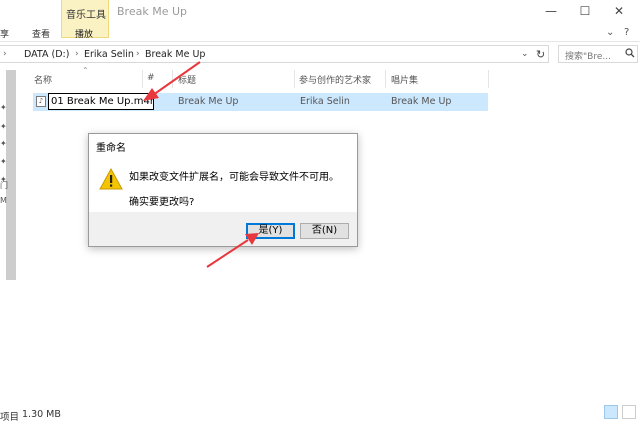 The height and width of the screenshot is (424, 640). I want to click on column-header-number: #, so click(151, 78).